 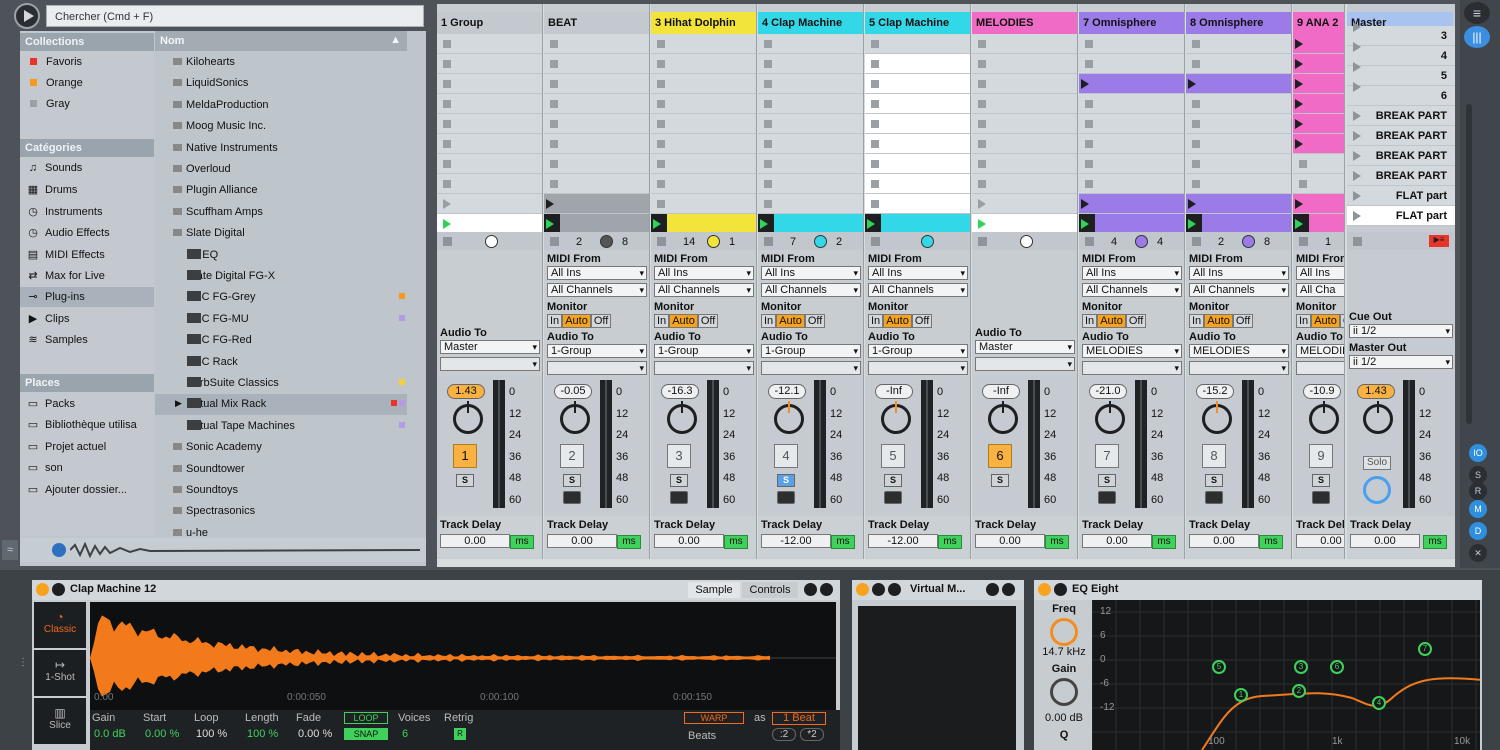 What do you see at coordinates (1239, 351) in the screenshot?
I see `audio-to-dropdown: MELODIES` at bounding box center [1239, 351].